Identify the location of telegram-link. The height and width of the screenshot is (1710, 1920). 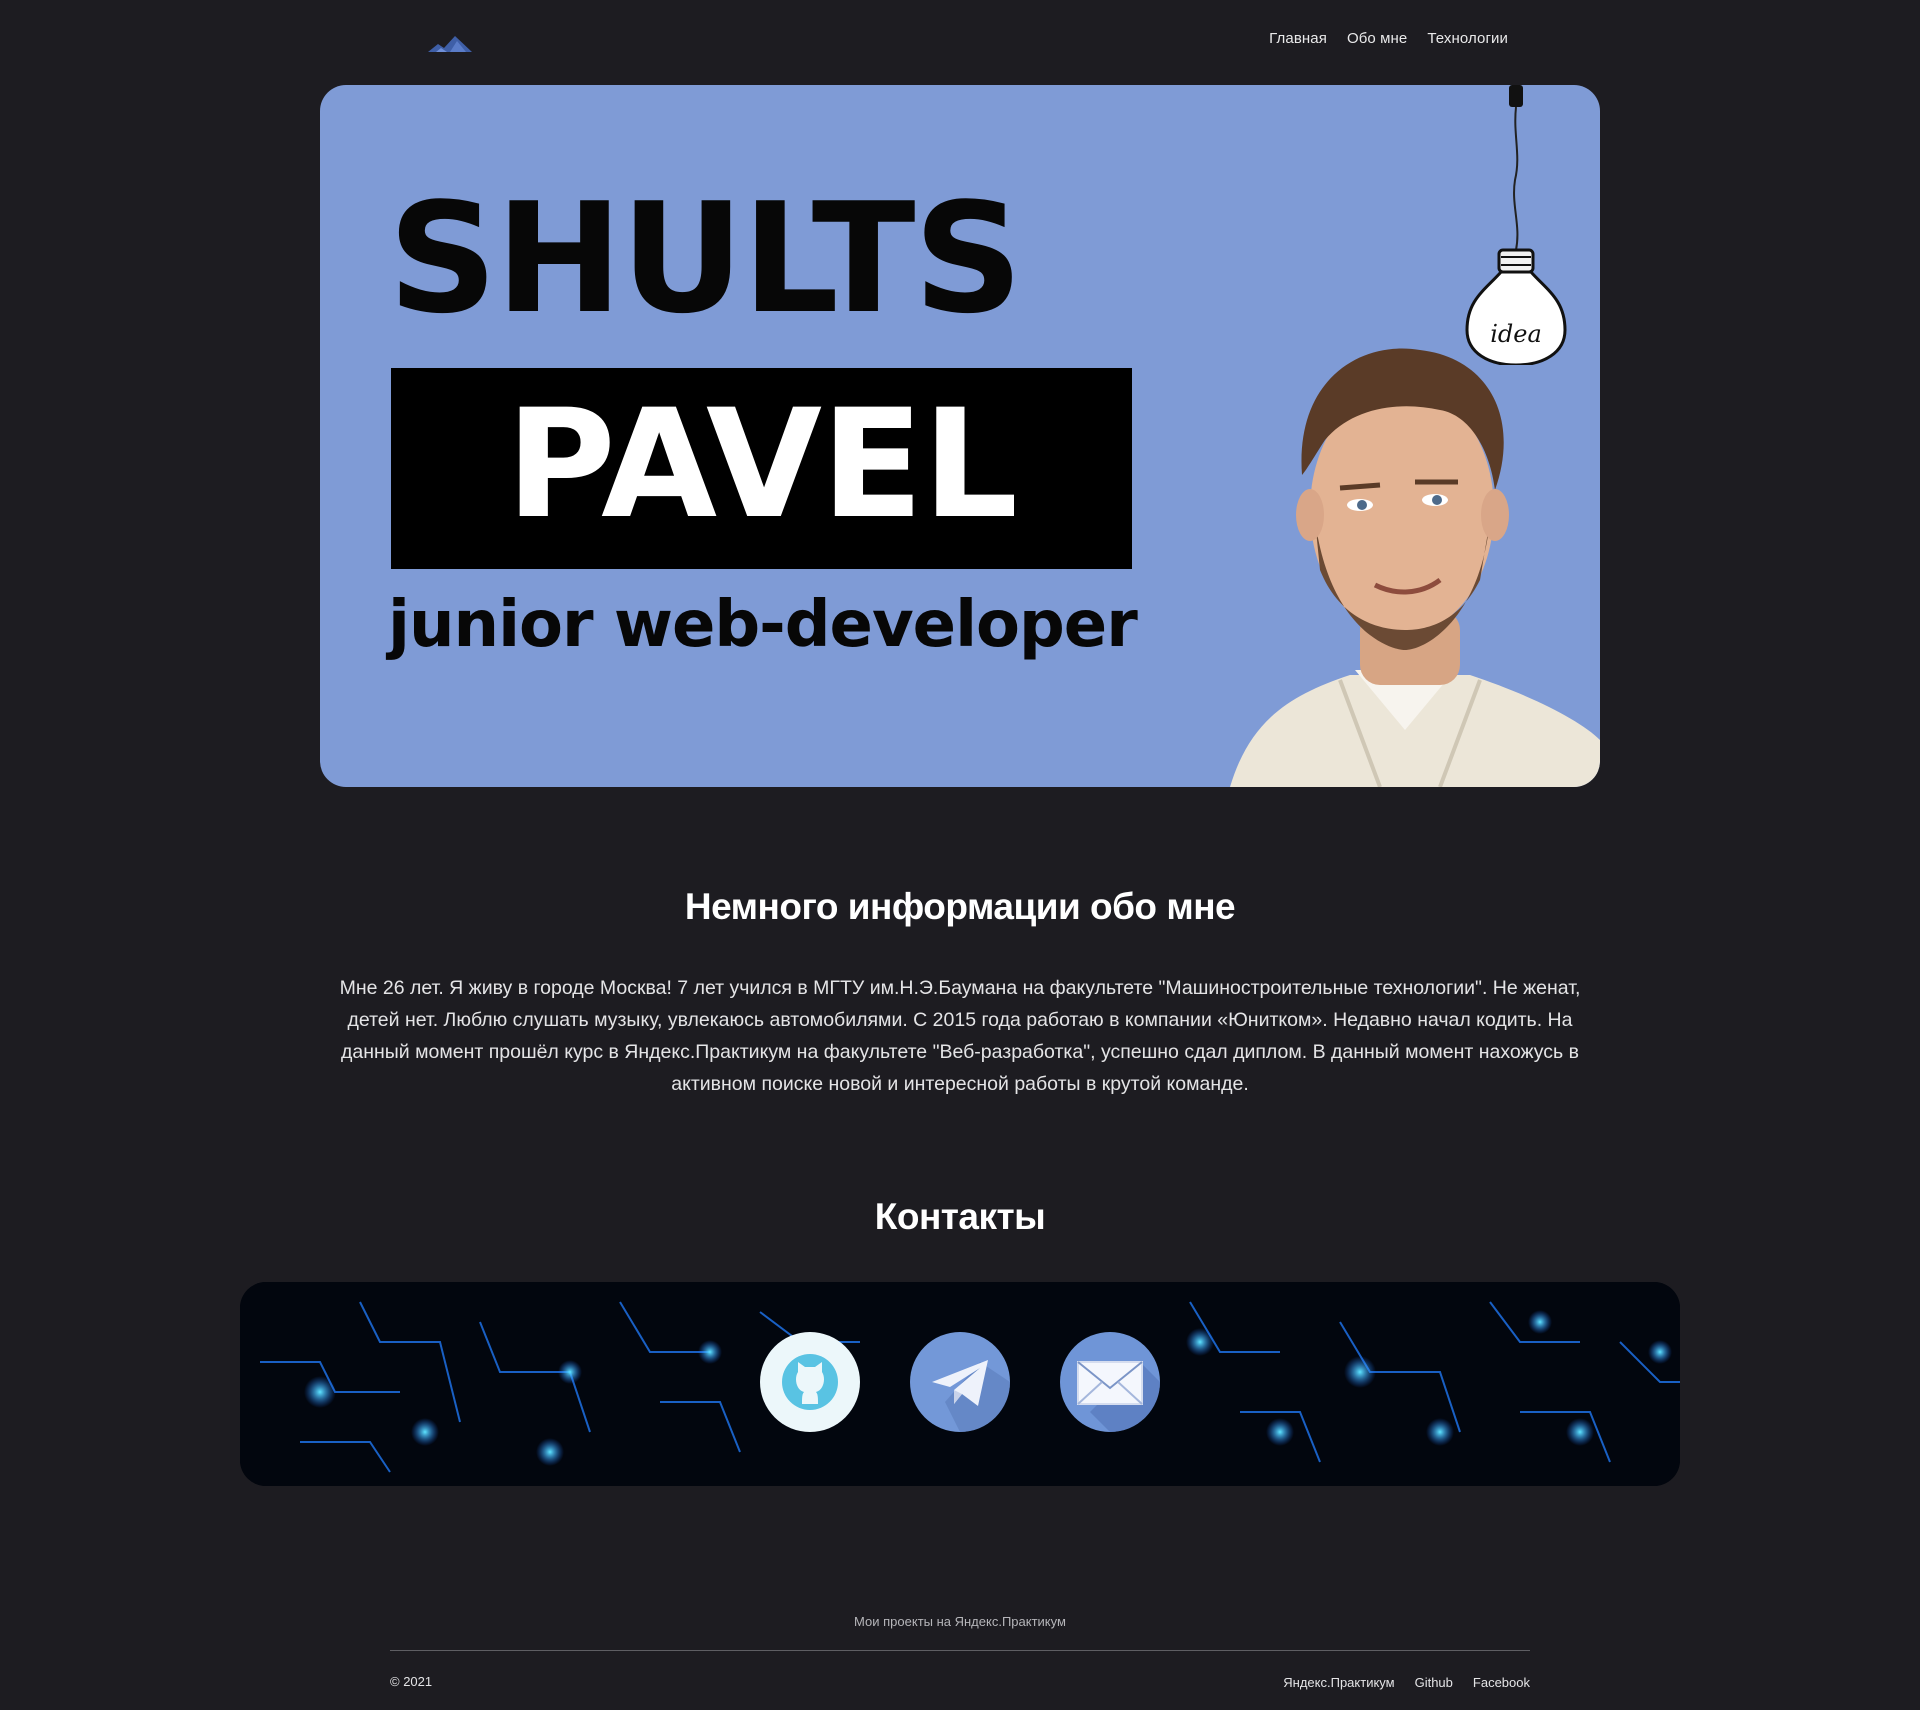
(960, 1382).